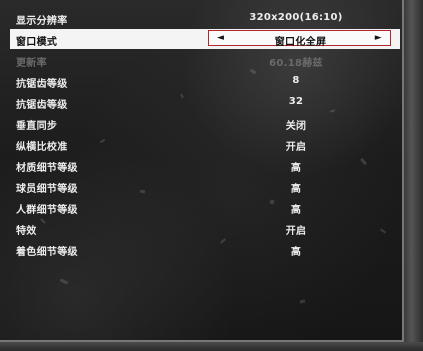 This screenshot has height=351, width=423. Describe the element at coordinates (42, 21) in the screenshot. I see `setting-label: 显示分辨率` at that location.